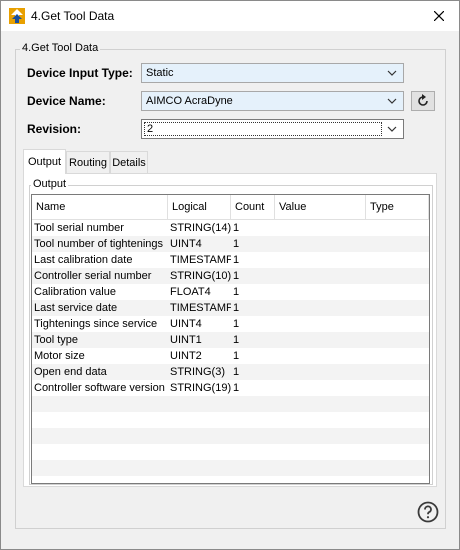 This screenshot has width=460, height=550. Describe the element at coordinates (56, 340) in the screenshot. I see `cell-name: Tool type` at that location.